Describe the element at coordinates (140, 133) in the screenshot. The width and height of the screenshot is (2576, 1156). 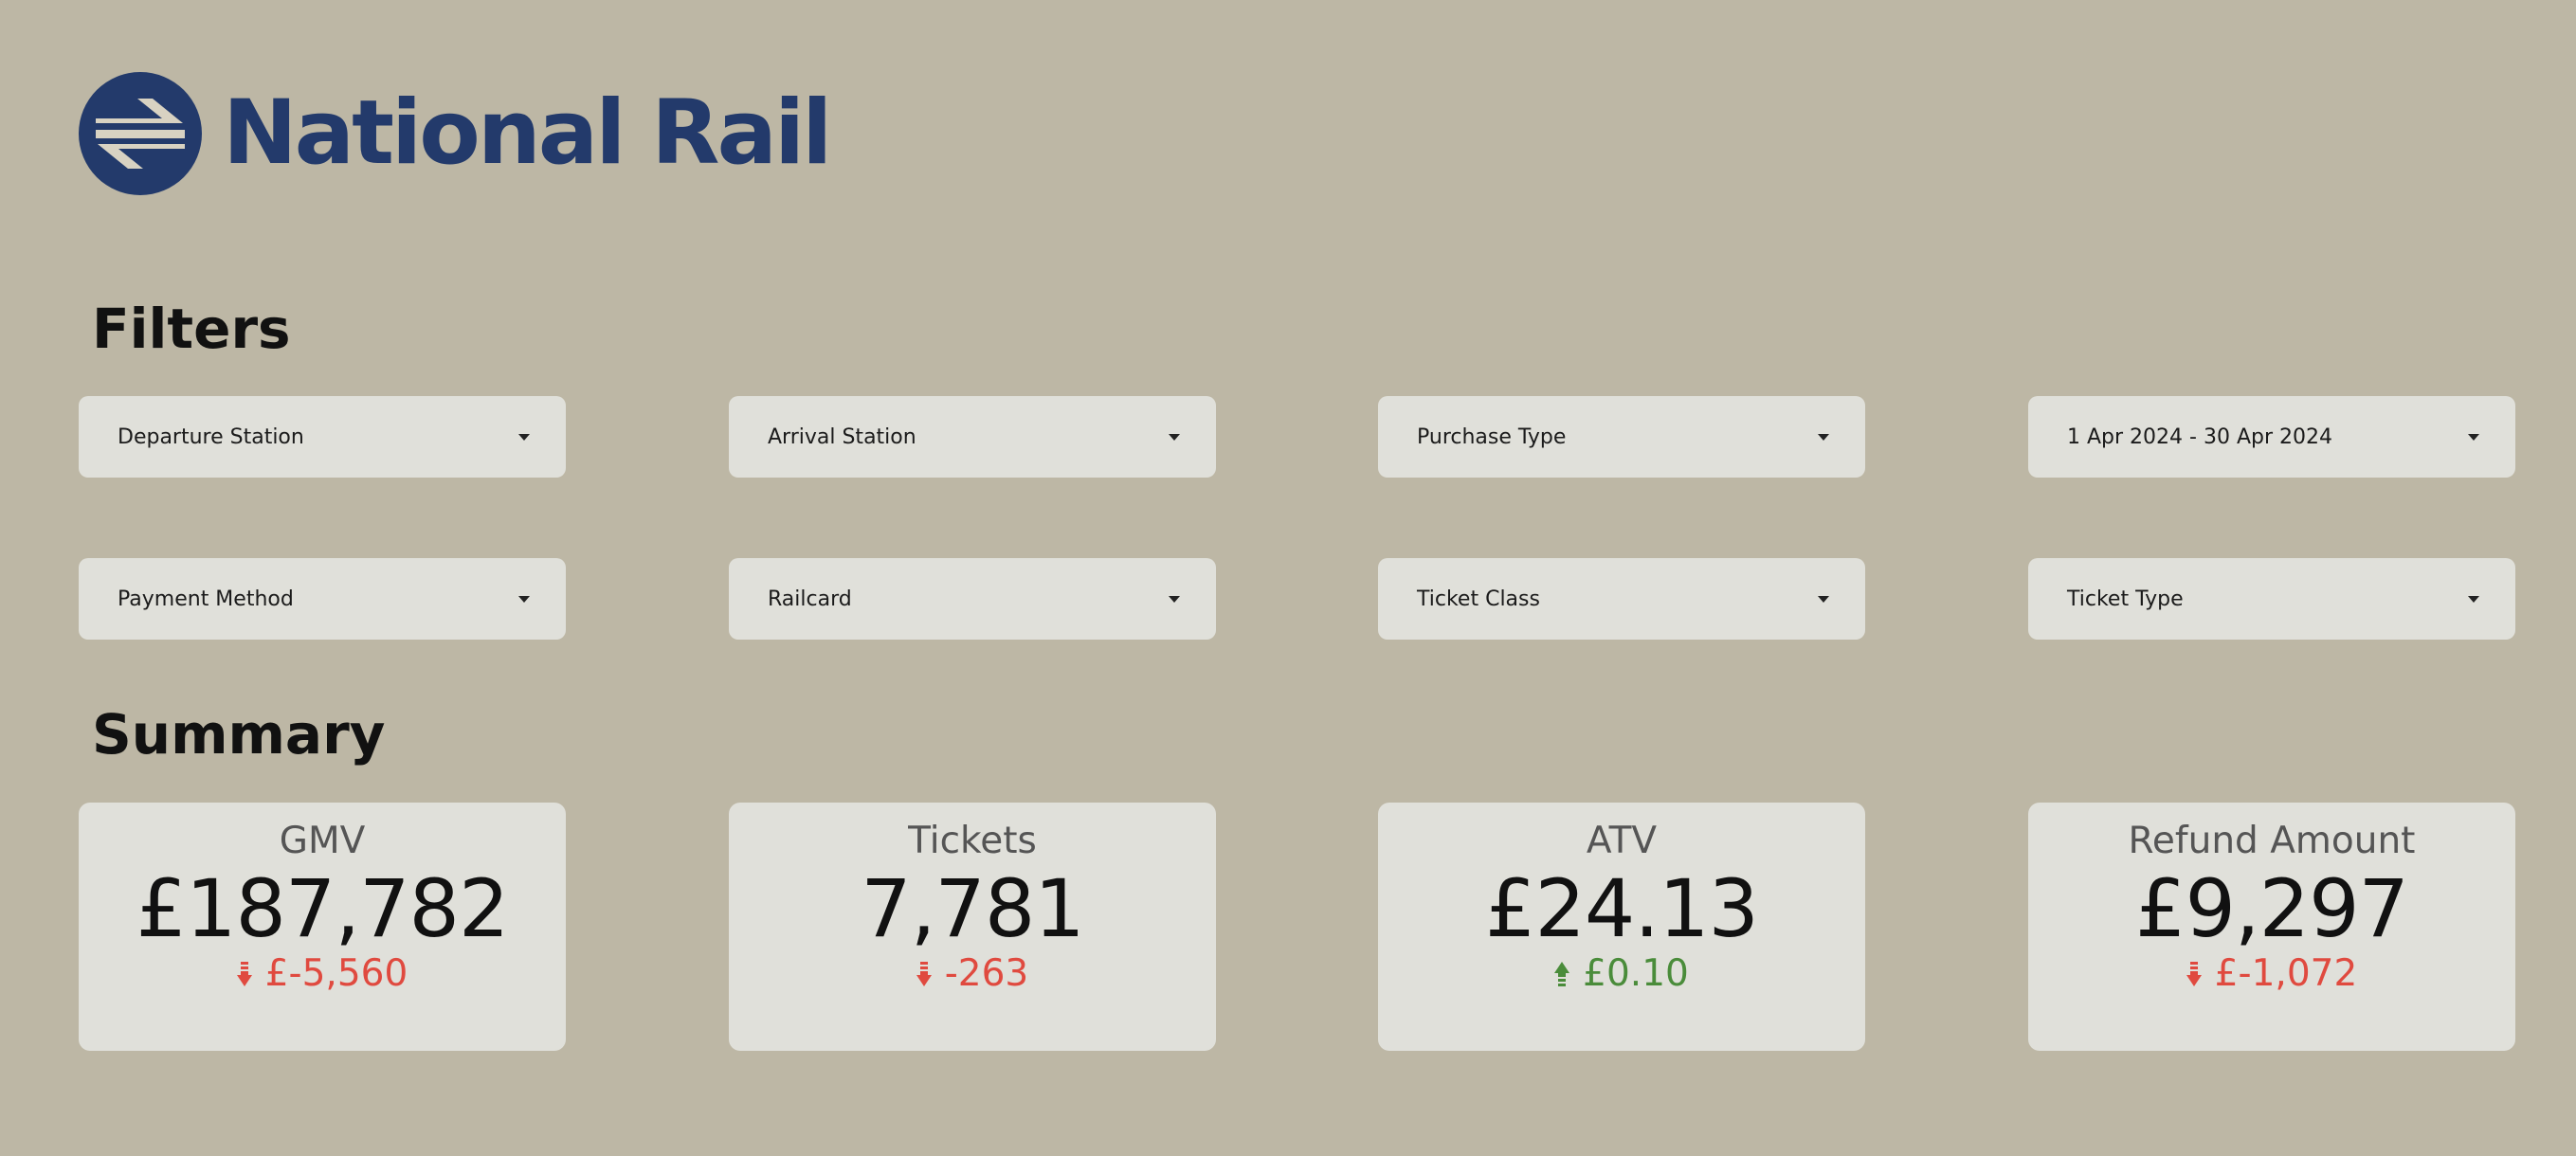
I see `double-arrow-icon` at that location.